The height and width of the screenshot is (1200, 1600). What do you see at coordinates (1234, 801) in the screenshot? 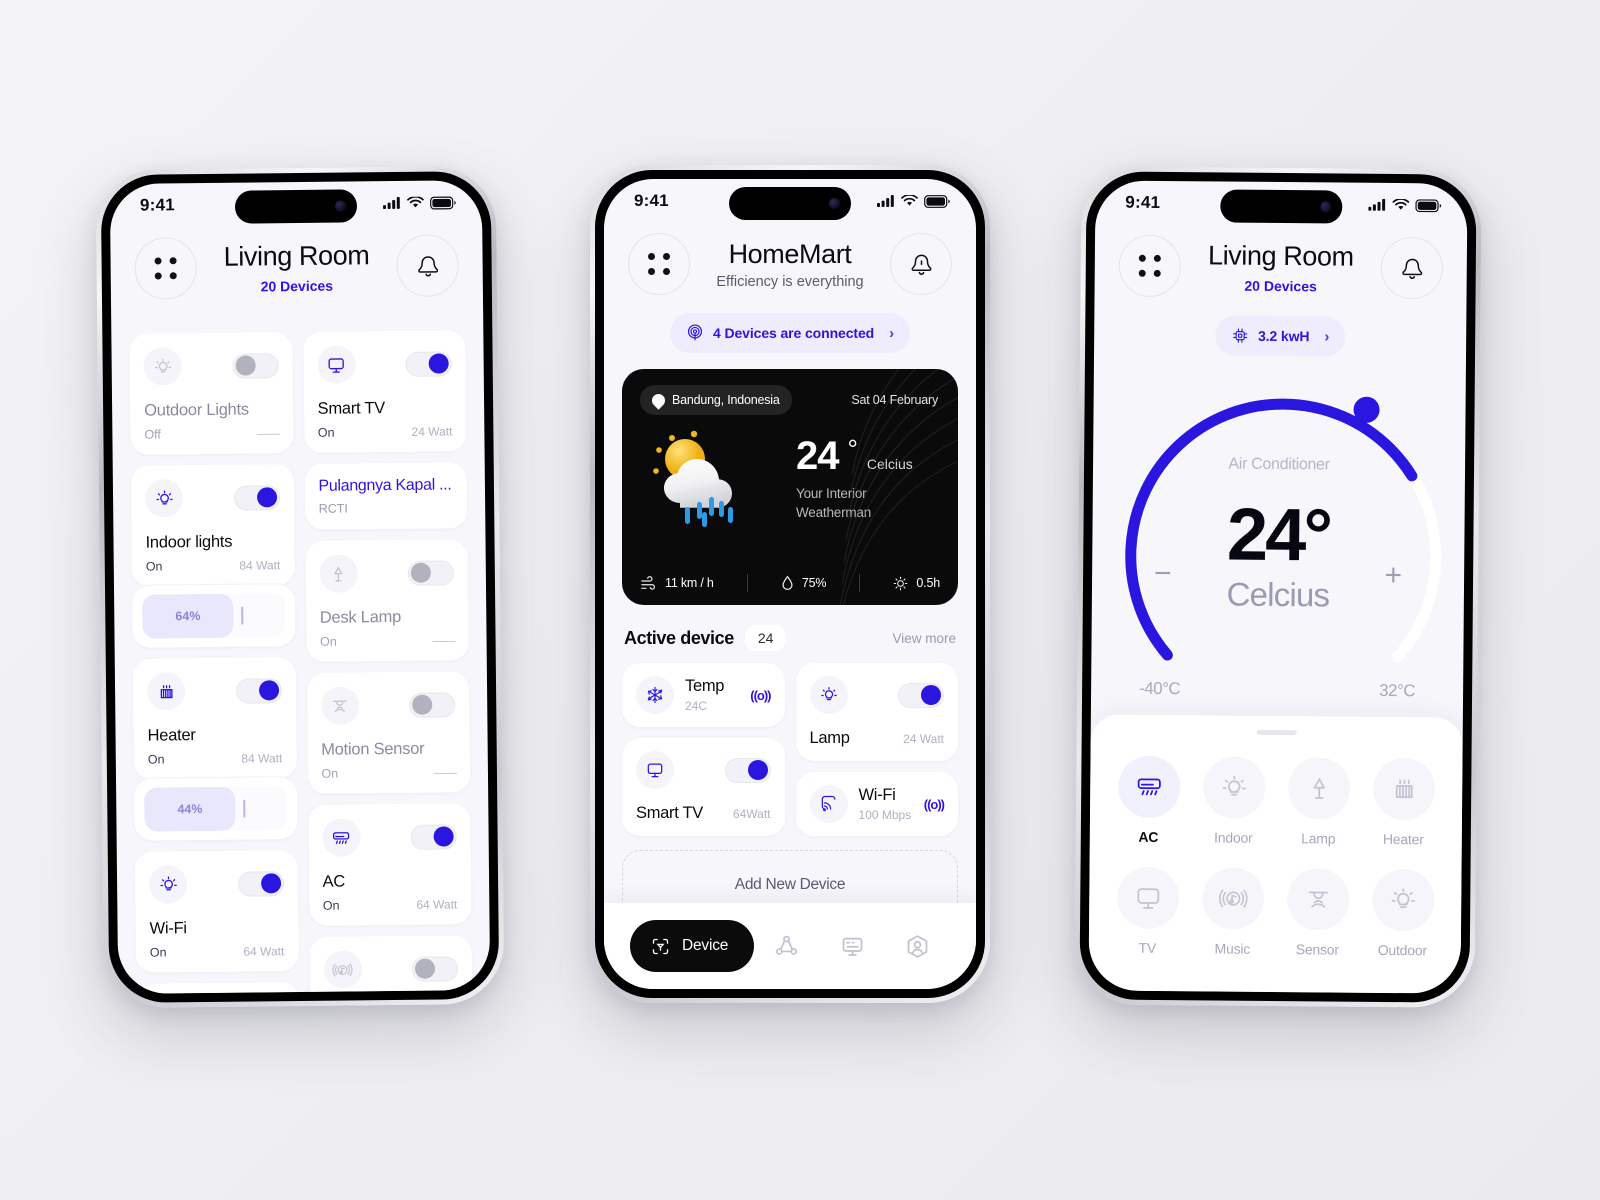
I see `shortcut-indoor: Indoor` at bounding box center [1234, 801].